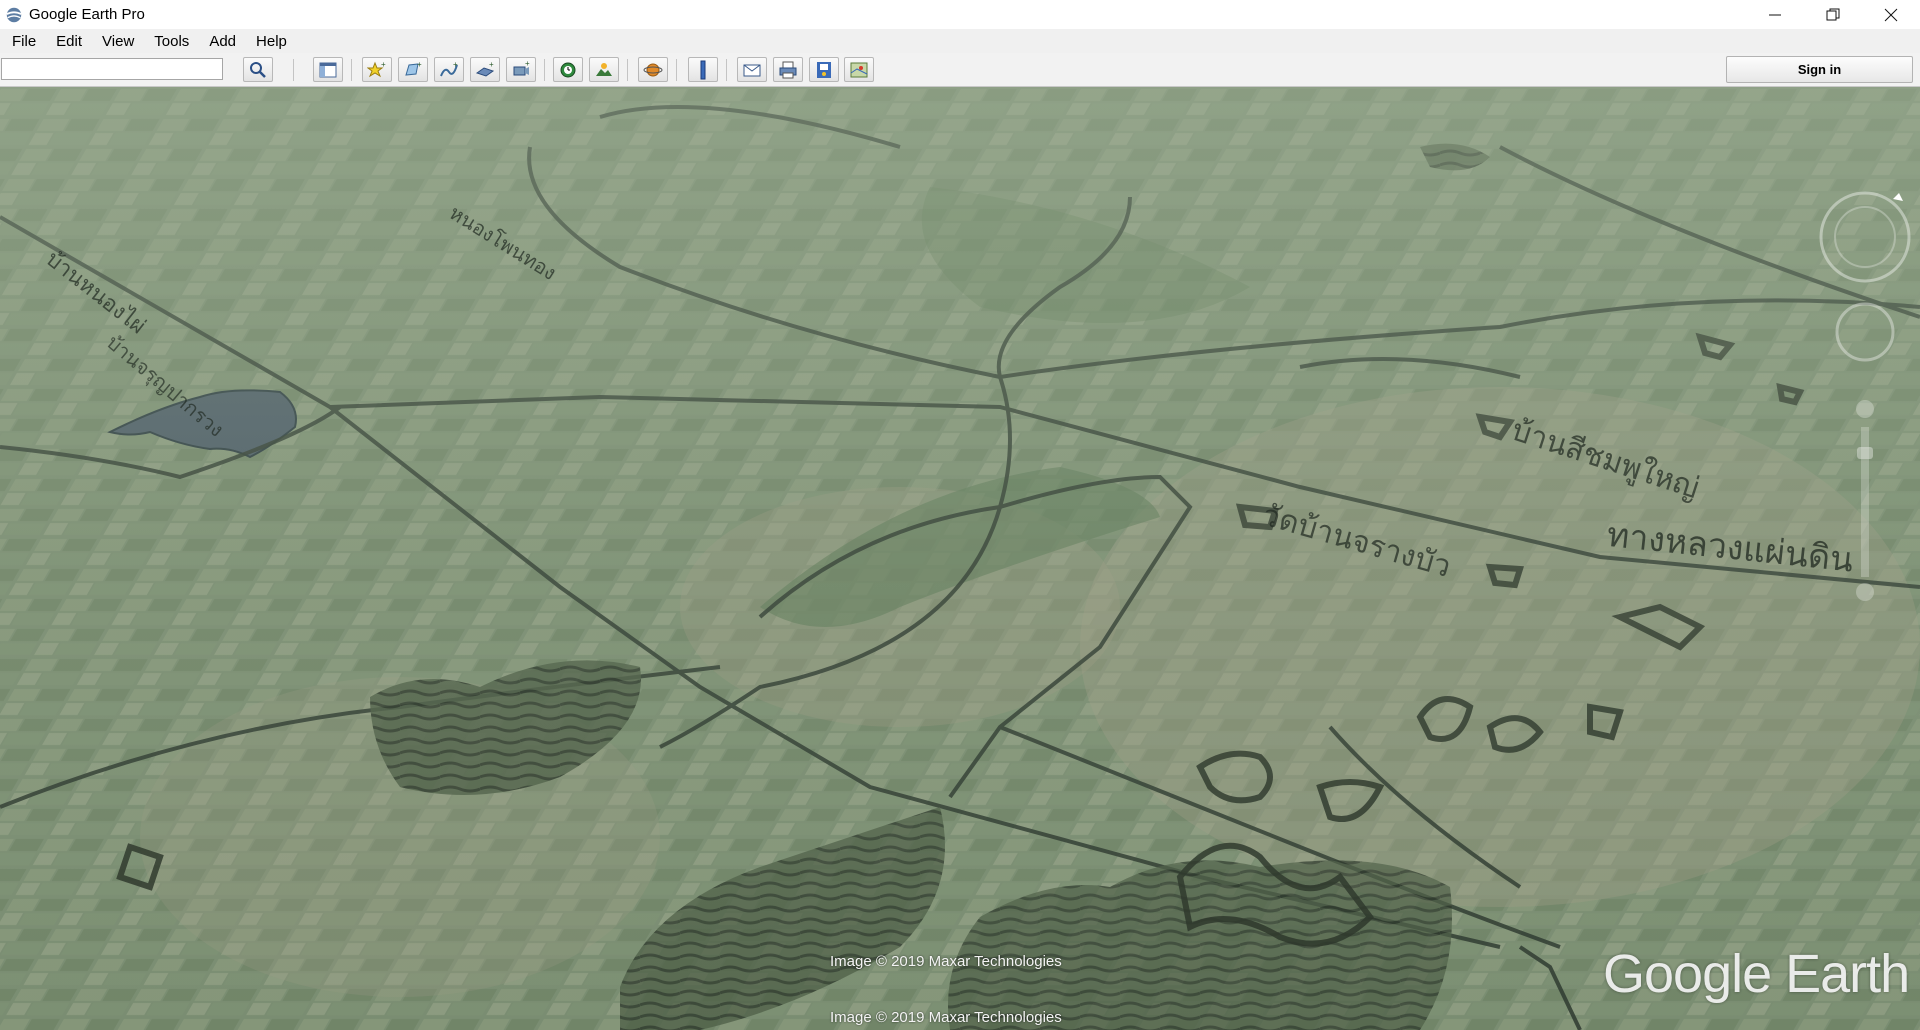 The width and height of the screenshot is (1920, 1030). I want to click on add-path-icon: +, so click(449, 68).